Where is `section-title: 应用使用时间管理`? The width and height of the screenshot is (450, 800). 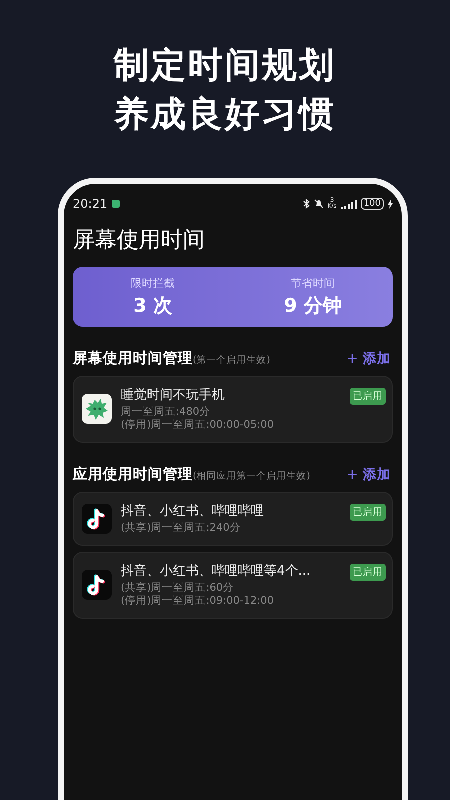
section-title: 应用使用时间管理 is located at coordinates (133, 474).